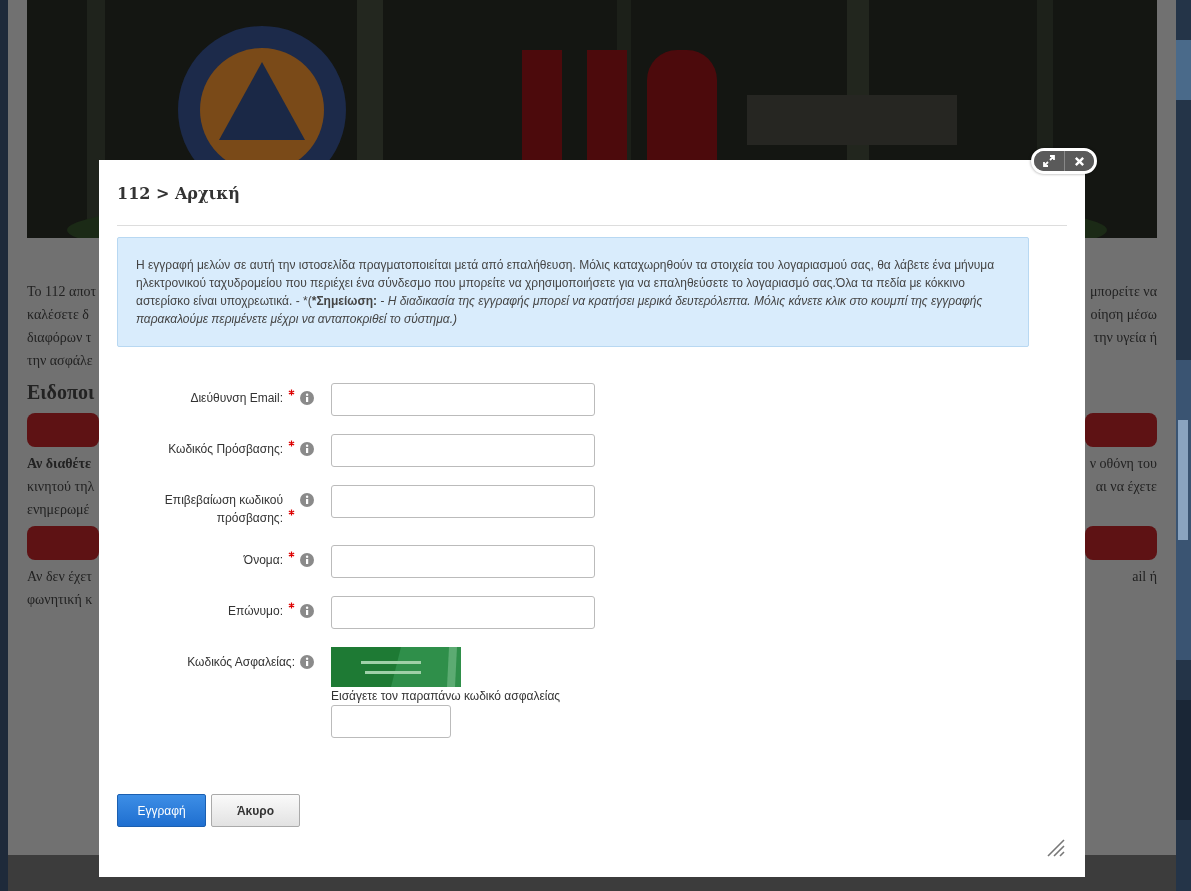 The image size is (1191, 891). Describe the element at coordinates (263, 560) in the screenshot. I see `field-label: Όνομα:` at that location.